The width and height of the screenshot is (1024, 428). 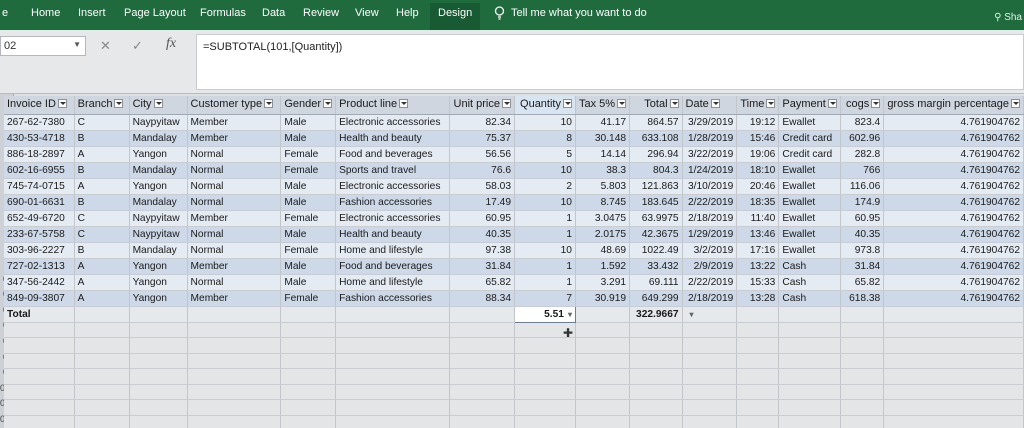 I want to click on table-cell: 13:28, so click(x=758, y=298).